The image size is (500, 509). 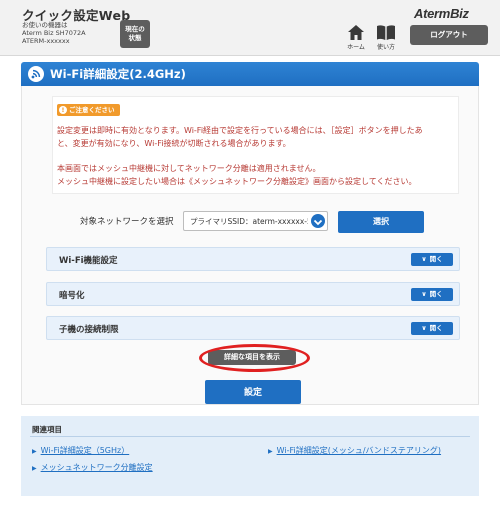 What do you see at coordinates (253, 328) in the screenshot?
I see `section-client-restriction: 子機の接続制限 ∨ 開く` at bounding box center [253, 328].